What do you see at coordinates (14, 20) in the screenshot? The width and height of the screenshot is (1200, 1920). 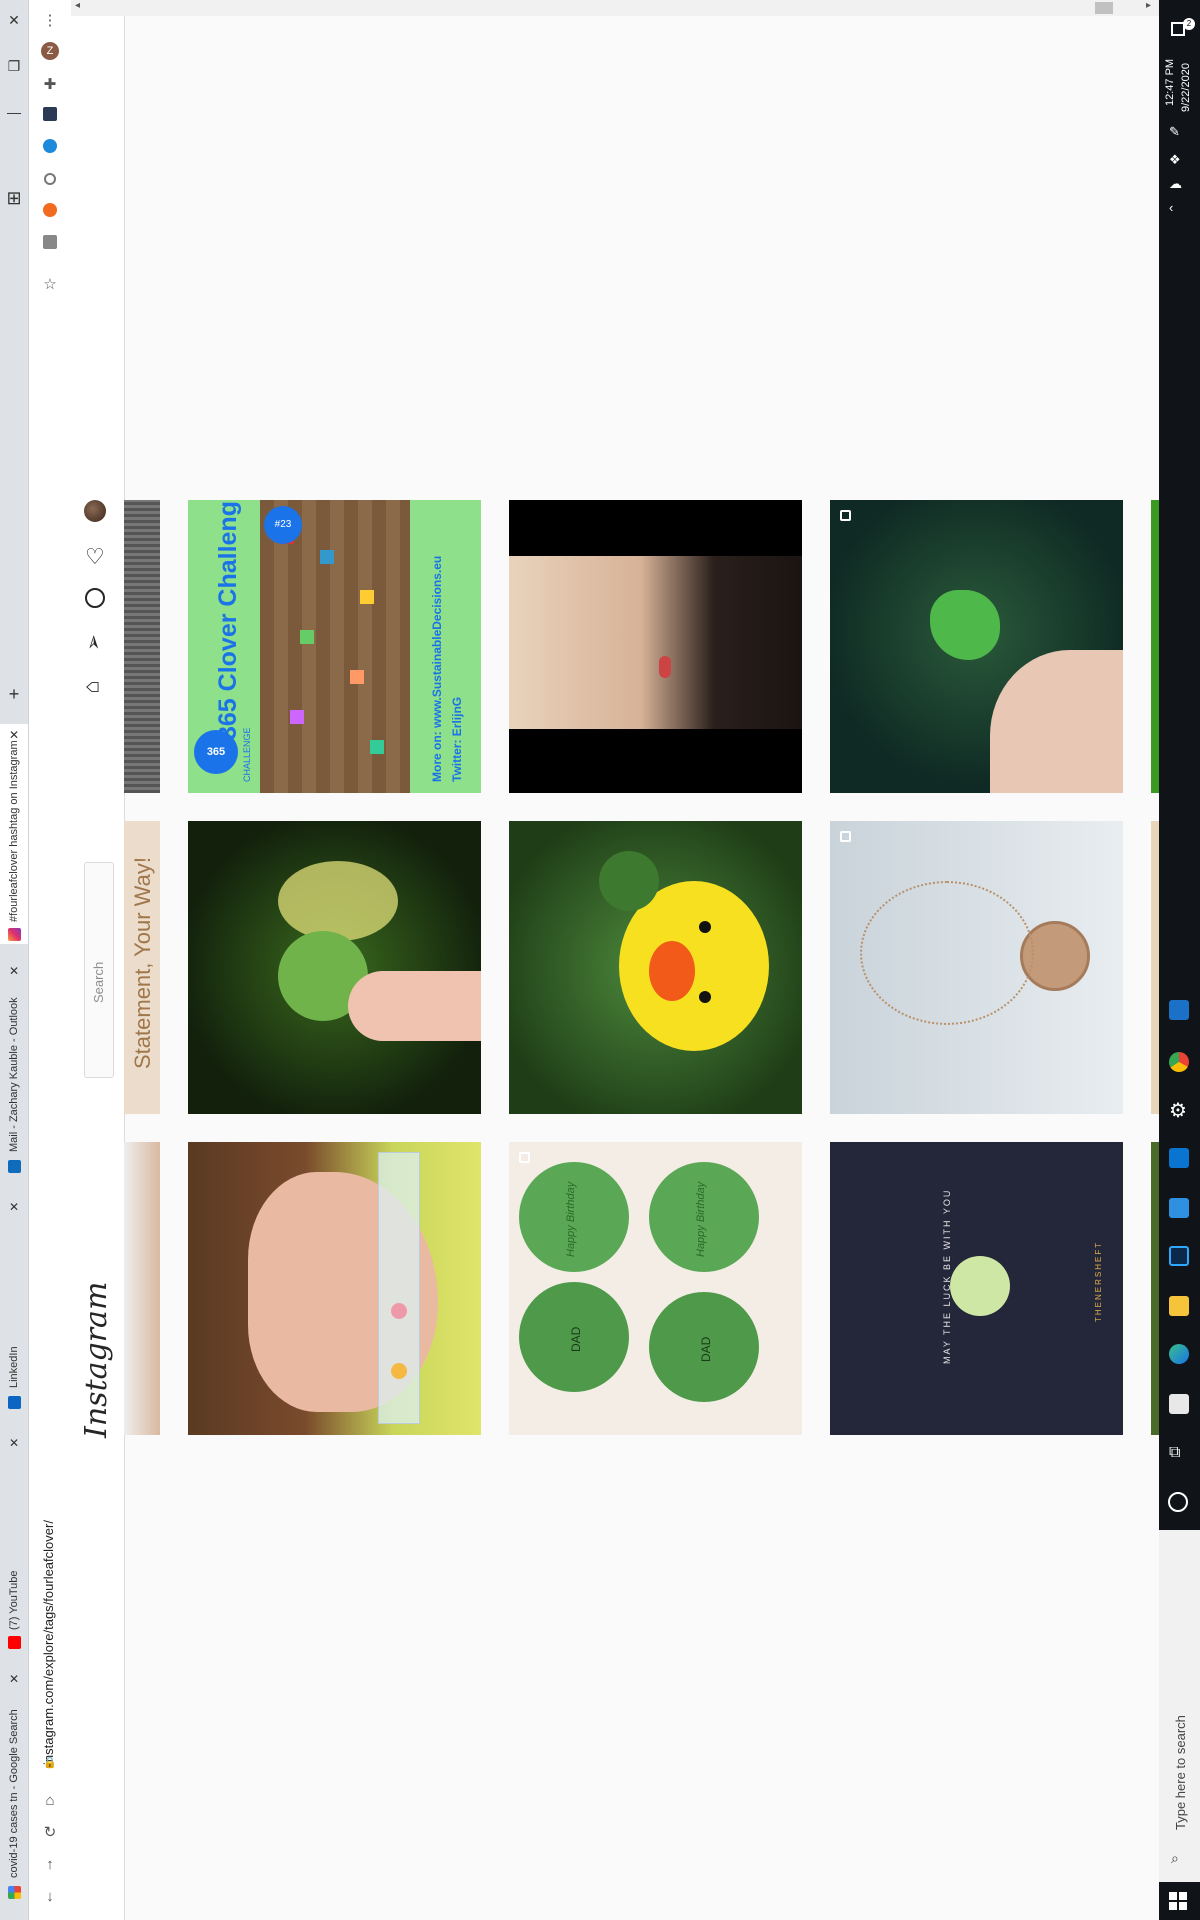 I see `close-window-button: ✕` at bounding box center [14, 20].